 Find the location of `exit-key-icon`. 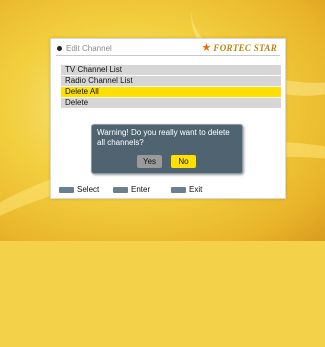

exit-key-icon is located at coordinates (178, 190).